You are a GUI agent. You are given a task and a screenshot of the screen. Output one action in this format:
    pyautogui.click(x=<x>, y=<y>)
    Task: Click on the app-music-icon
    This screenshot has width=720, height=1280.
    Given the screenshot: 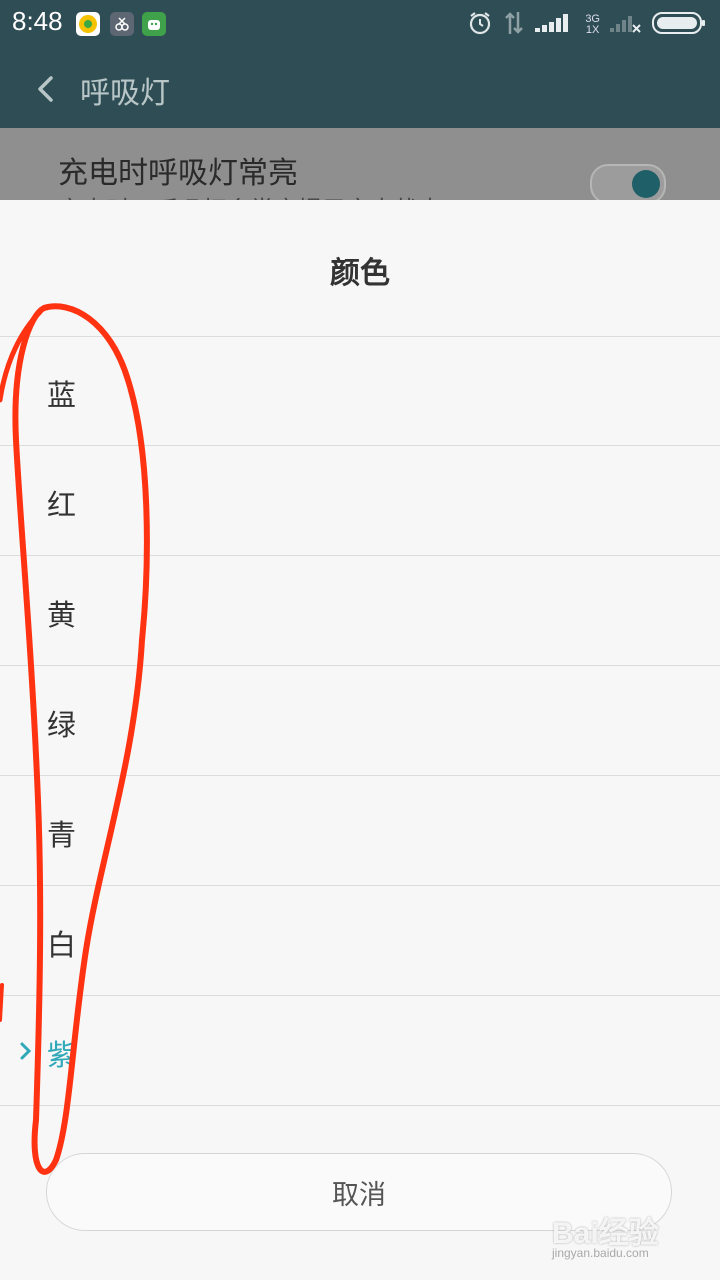 What is the action you would take?
    pyautogui.click(x=88, y=24)
    